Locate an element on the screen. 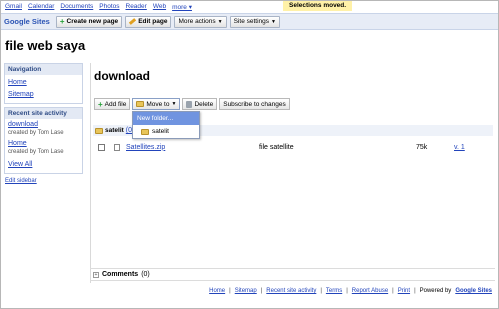  satelit-label: satelit is located at coordinates (160, 131).